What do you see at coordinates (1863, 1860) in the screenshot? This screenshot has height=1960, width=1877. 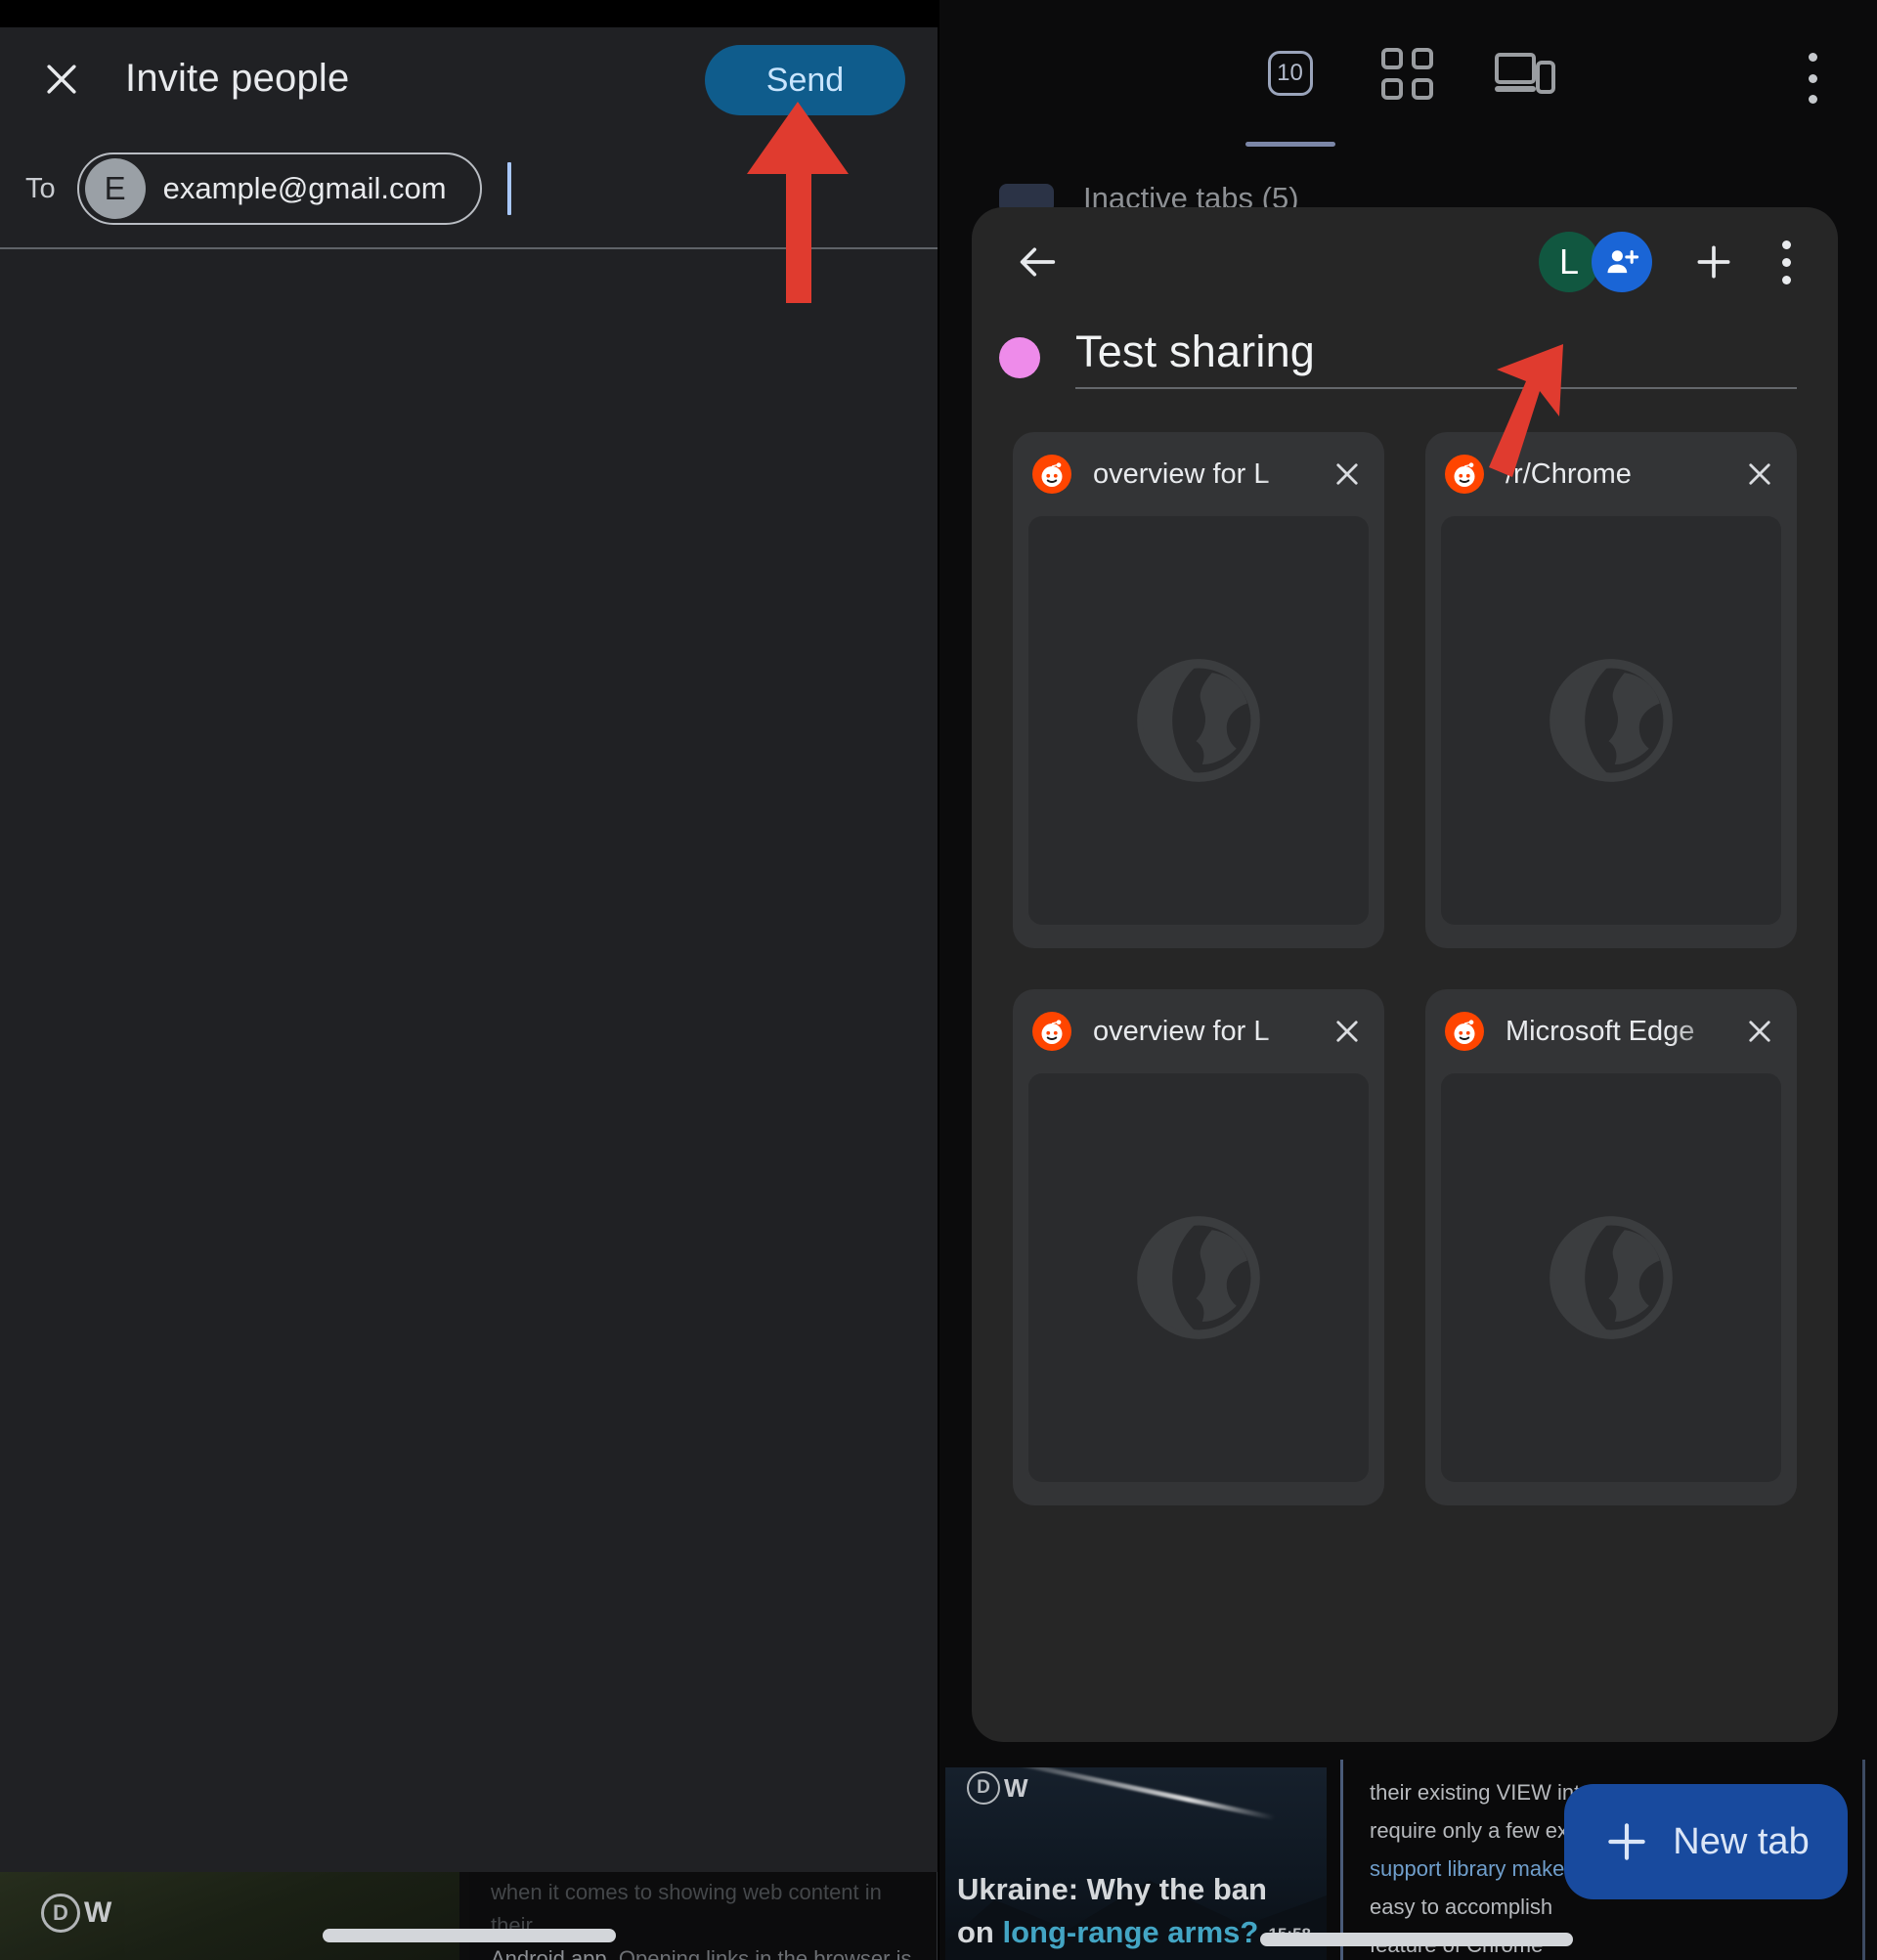 I see `page-edge-right` at bounding box center [1863, 1860].